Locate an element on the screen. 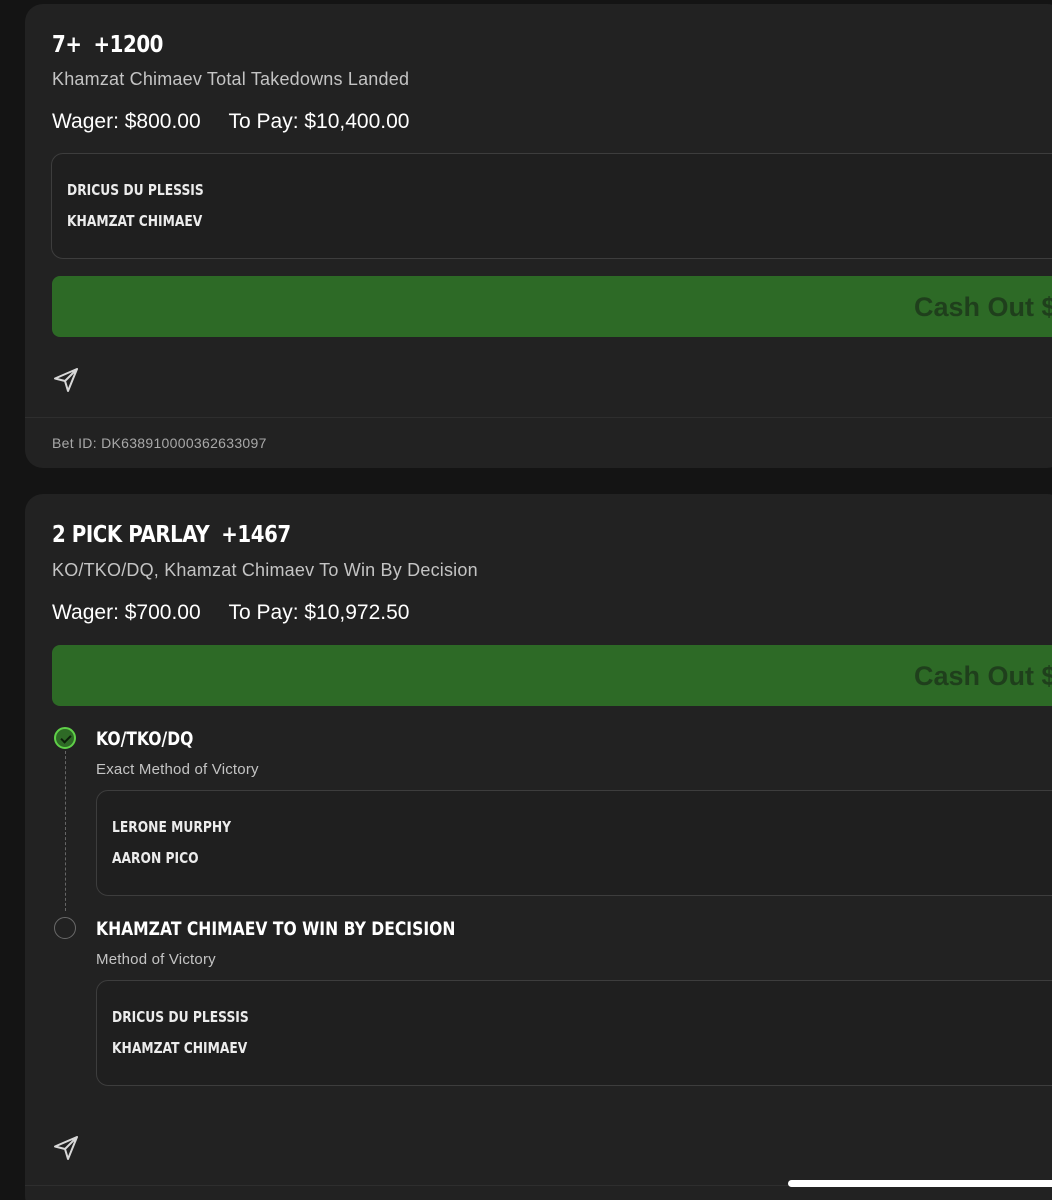 Image resolution: width=1052 pixels, height=1200 pixels. bet-selection: 7+ is located at coordinates (67, 45).